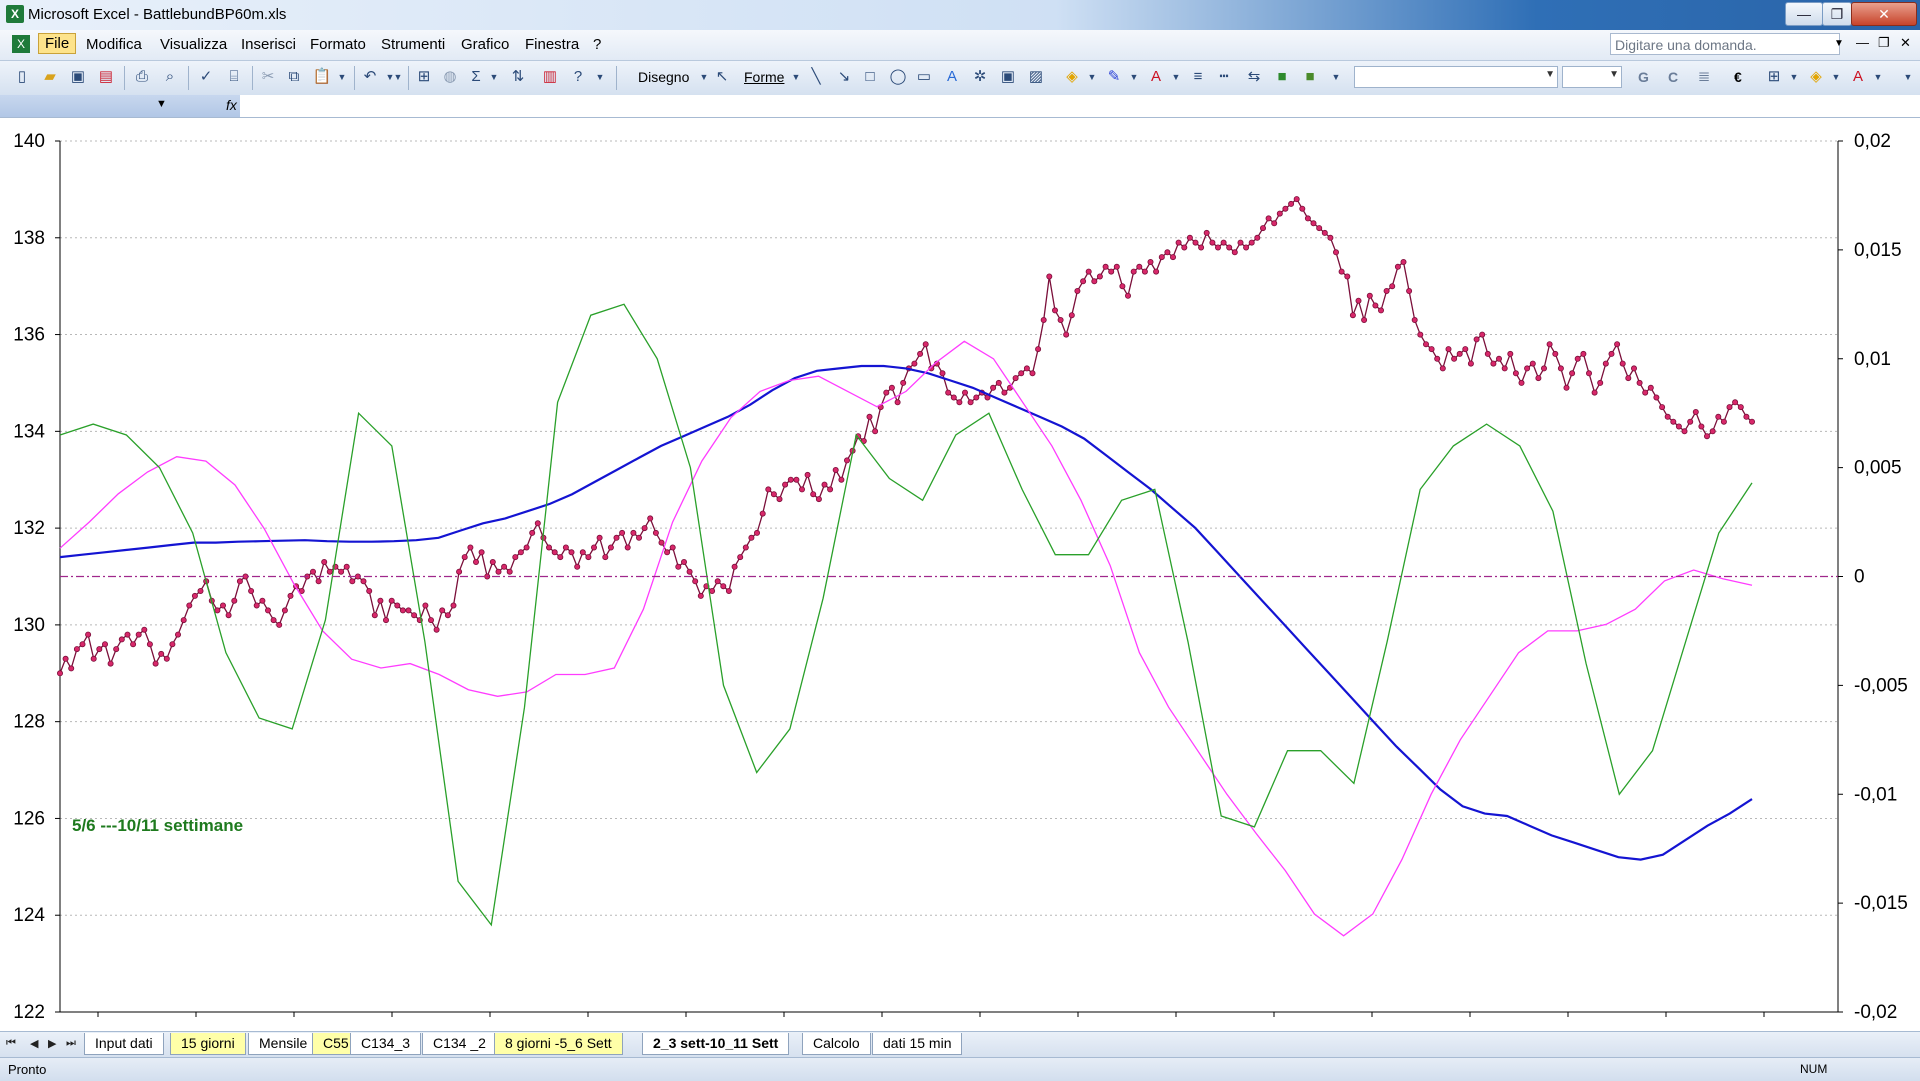  Describe the element at coordinates (558, 1044) in the screenshot. I see `sheet-tab: 8 giorni -5_6 Sett` at that location.